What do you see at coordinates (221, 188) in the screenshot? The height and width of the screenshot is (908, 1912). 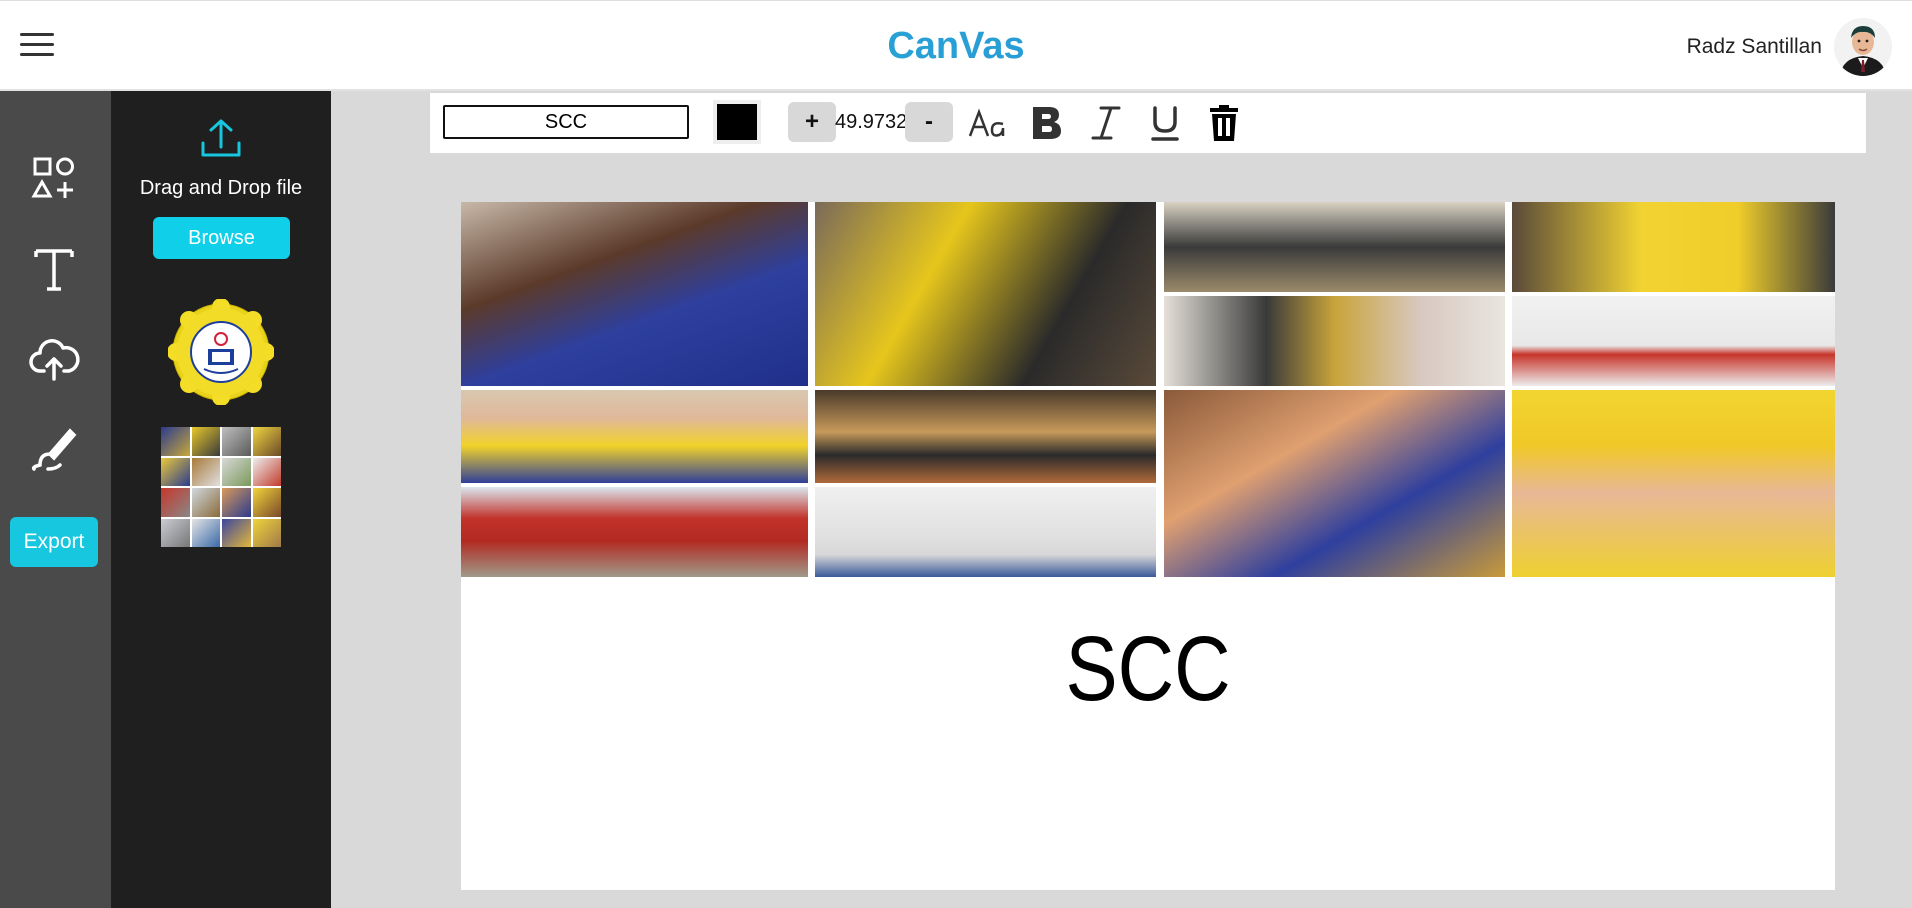 I see `drag-drop-label: Drag and Drop file` at bounding box center [221, 188].